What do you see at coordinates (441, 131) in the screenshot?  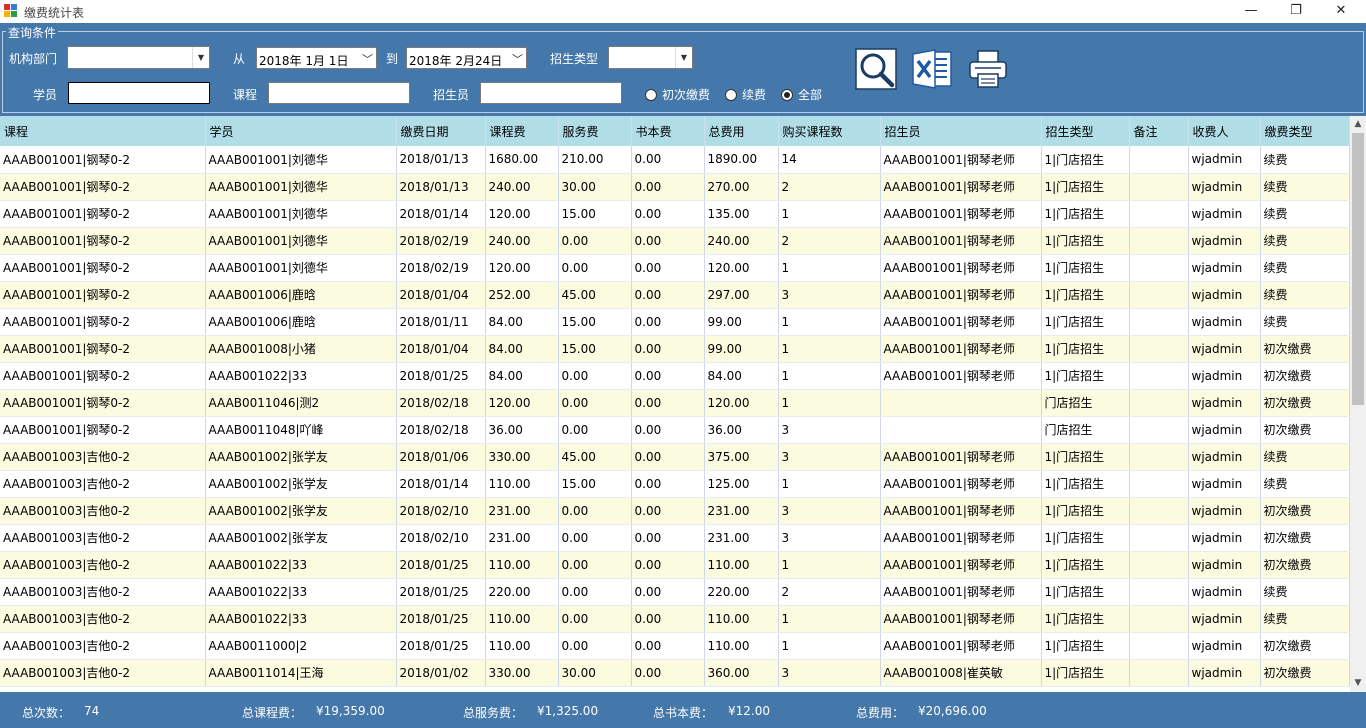 I see `column-header: 缴费日期` at bounding box center [441, 131].